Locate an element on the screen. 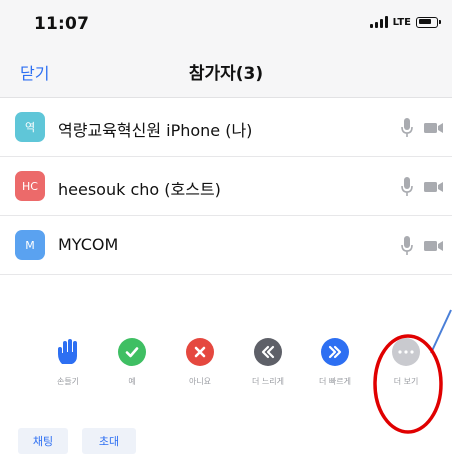 This screenshot has height=459, width=452. slower-icon is located at coordinates (268, 352).